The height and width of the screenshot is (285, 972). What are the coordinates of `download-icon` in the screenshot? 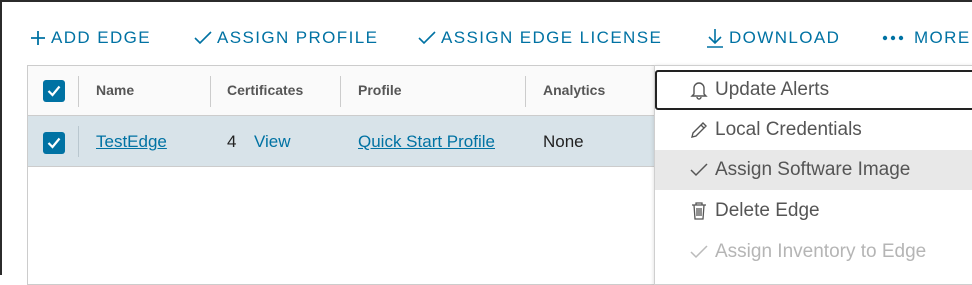 It's located at (715, 38).